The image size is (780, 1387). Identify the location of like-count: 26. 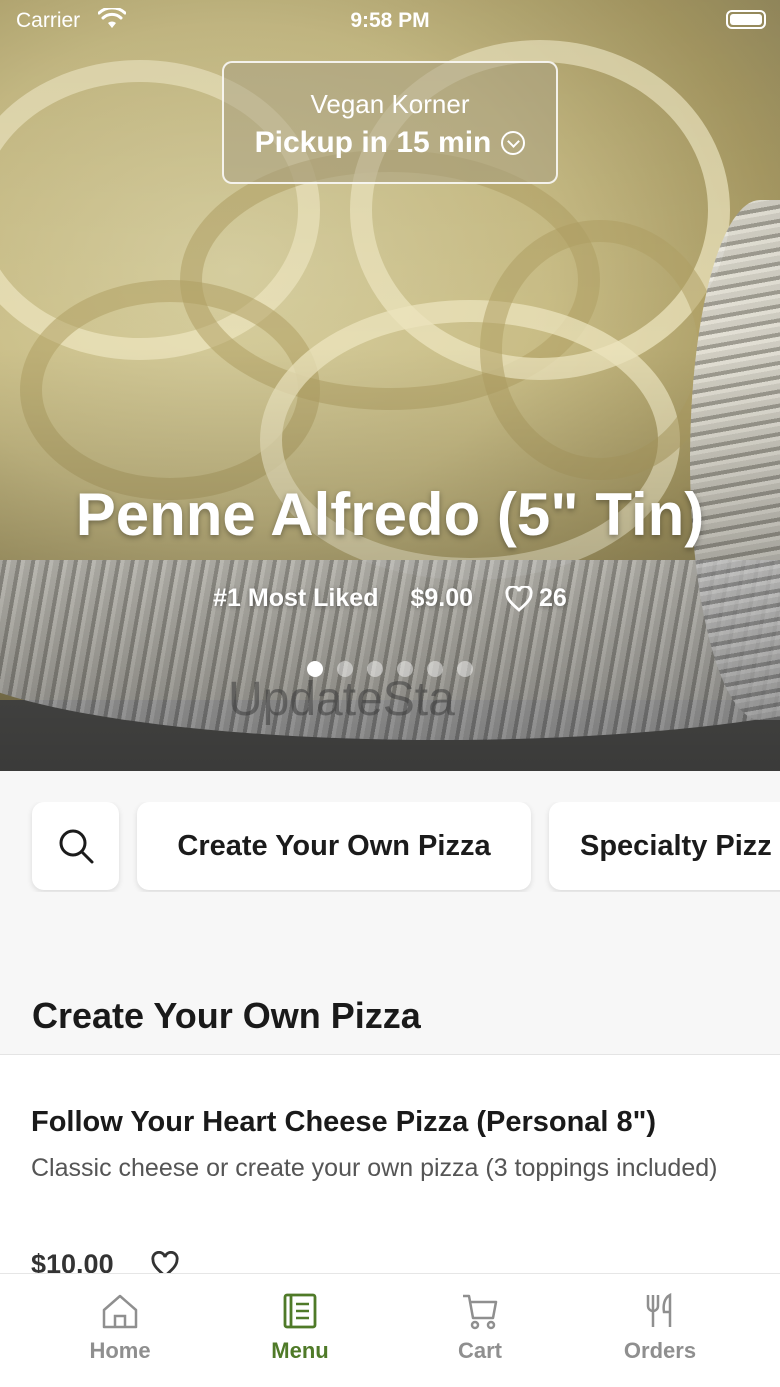
(553, 598).